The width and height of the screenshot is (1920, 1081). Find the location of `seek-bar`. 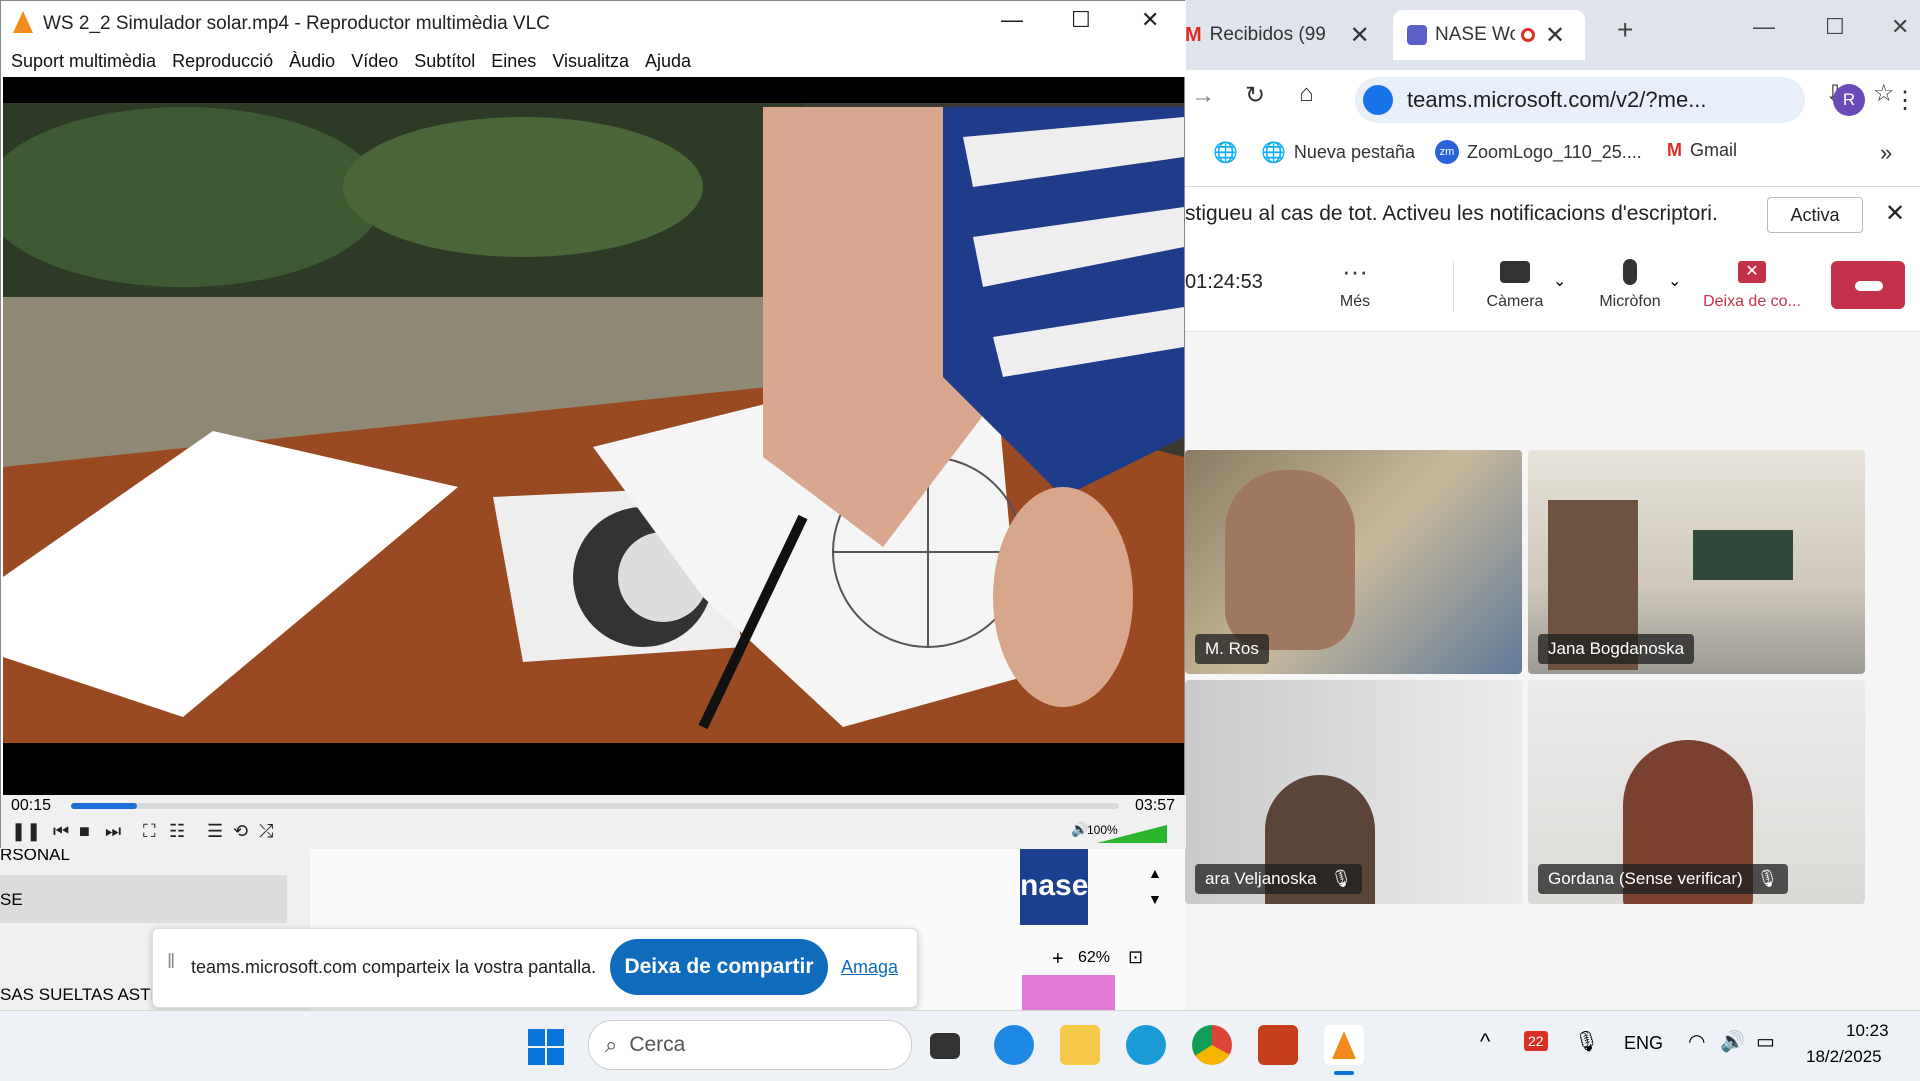

seek-bar is located at coordinates (595, 806).